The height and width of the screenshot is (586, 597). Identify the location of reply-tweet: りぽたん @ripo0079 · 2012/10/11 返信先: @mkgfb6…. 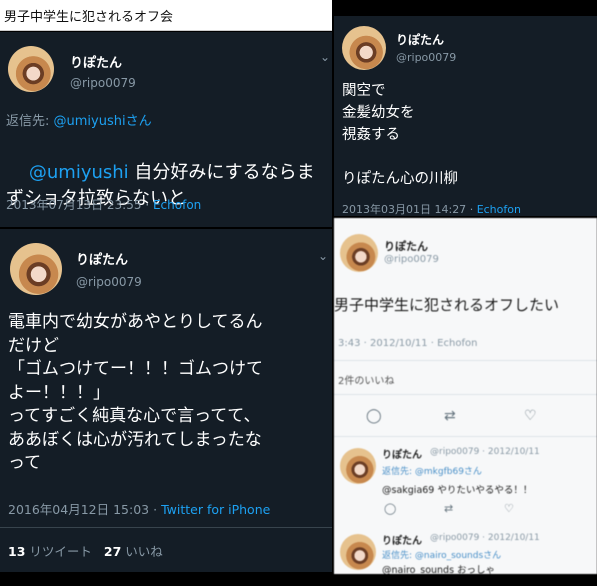
(465, 480).